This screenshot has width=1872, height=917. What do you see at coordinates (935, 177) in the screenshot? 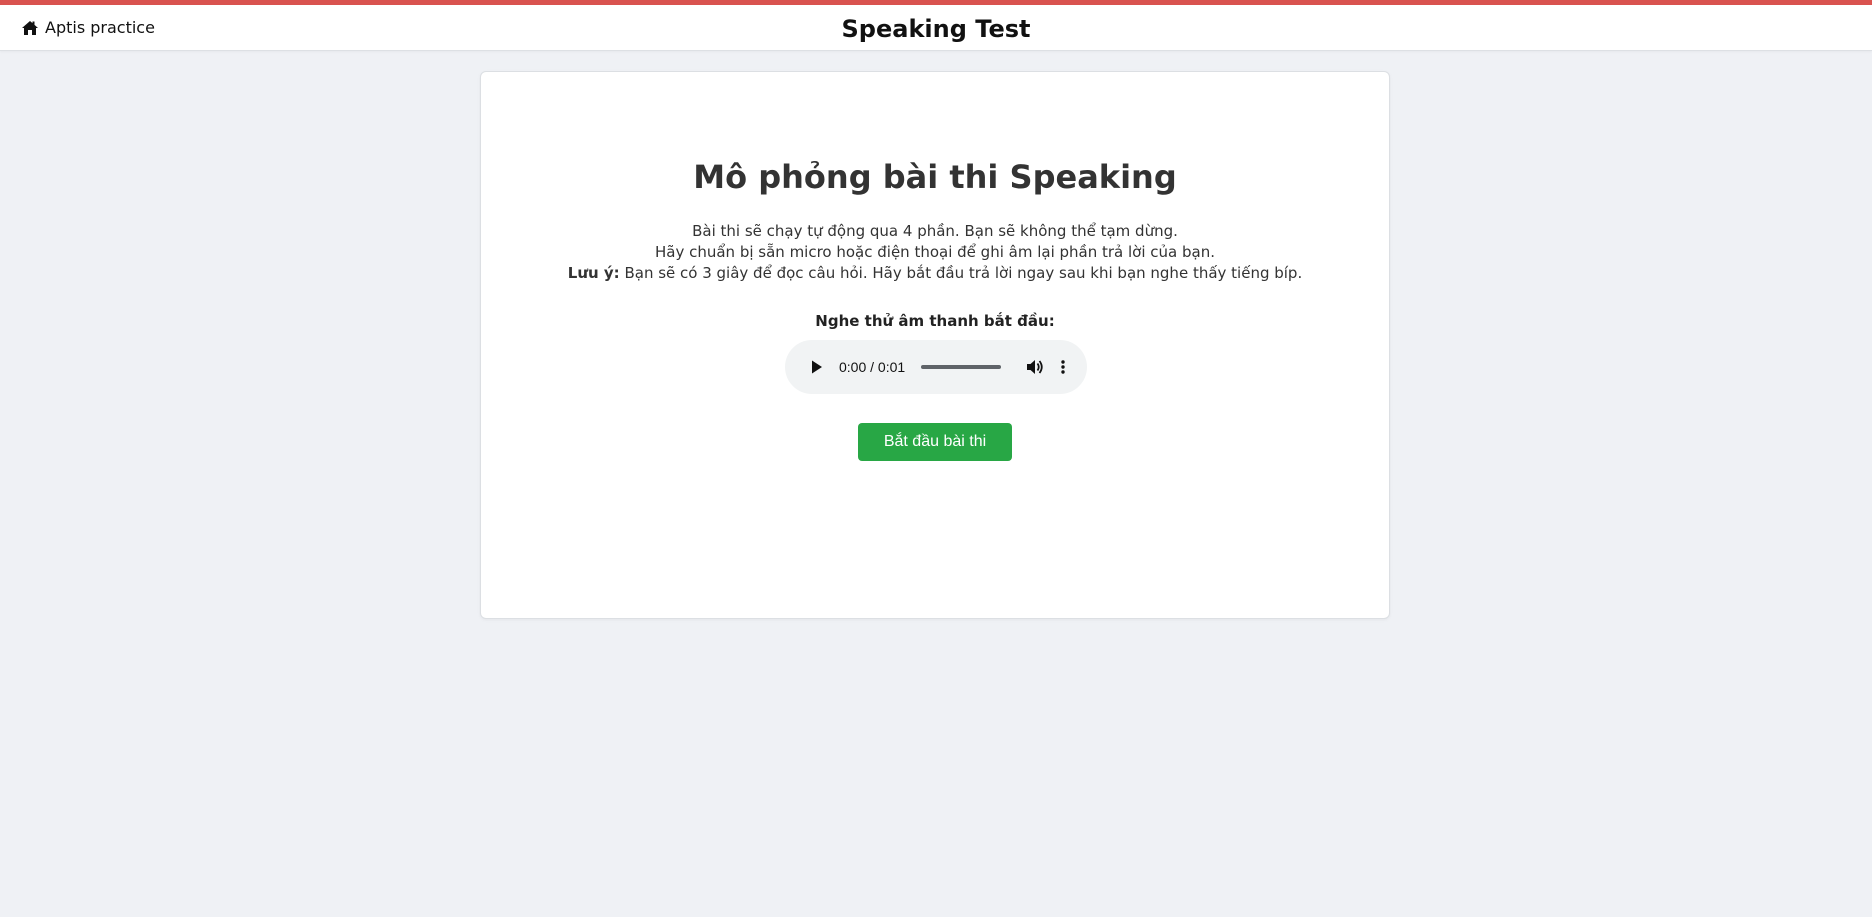
I see `intro-title: Mô phỏng bài thi Speaking` at bounding box center [935, 177].